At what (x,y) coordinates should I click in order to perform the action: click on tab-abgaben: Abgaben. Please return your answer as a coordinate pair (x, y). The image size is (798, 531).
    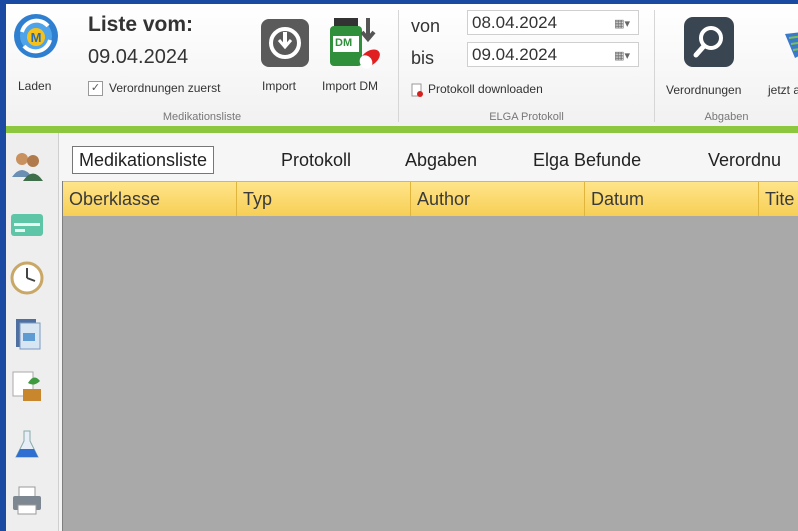
    Looking at the image, I should click on (441, 160).